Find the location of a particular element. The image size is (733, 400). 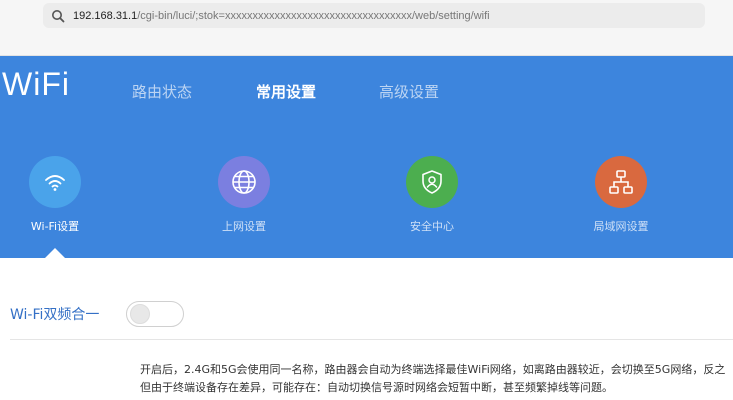

network-icon is located at coordinates (621, 182).